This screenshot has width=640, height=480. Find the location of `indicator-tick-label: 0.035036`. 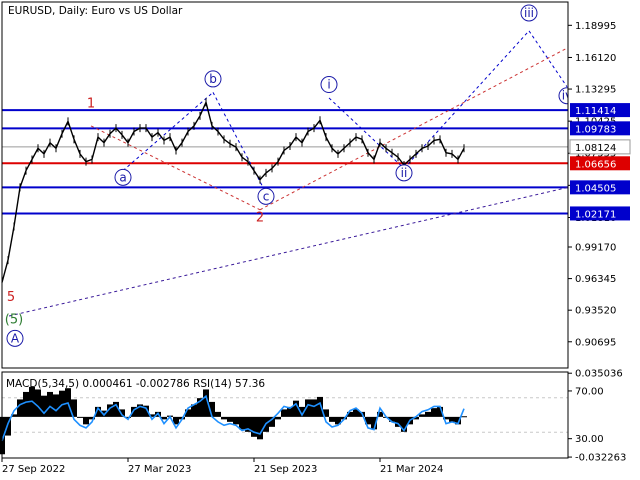

indicator-tick-label: 0.035036 is located at coordinates (599, 374).